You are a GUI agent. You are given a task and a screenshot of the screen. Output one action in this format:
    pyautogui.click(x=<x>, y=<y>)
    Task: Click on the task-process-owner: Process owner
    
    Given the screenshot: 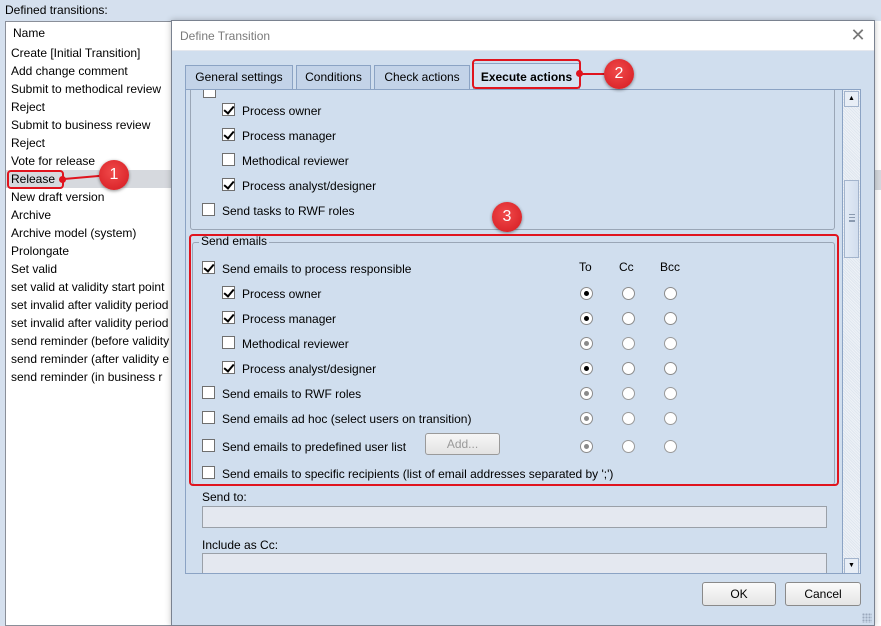 What is the action you would take?
    pyautogui.click(x=271, y=111)
    